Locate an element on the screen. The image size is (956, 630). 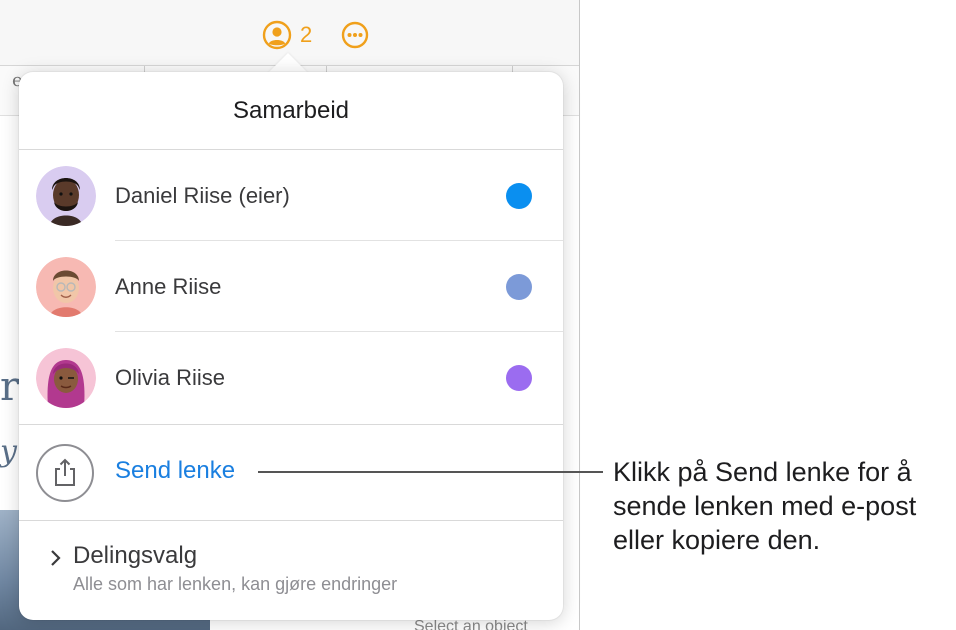
participant-row: Daniel Riise (eier) is located at coordinates (291, 195).